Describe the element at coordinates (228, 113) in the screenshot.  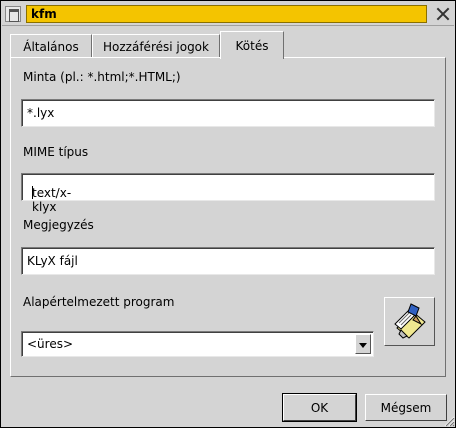
I see `pattern-input: *.lyx` at that location.